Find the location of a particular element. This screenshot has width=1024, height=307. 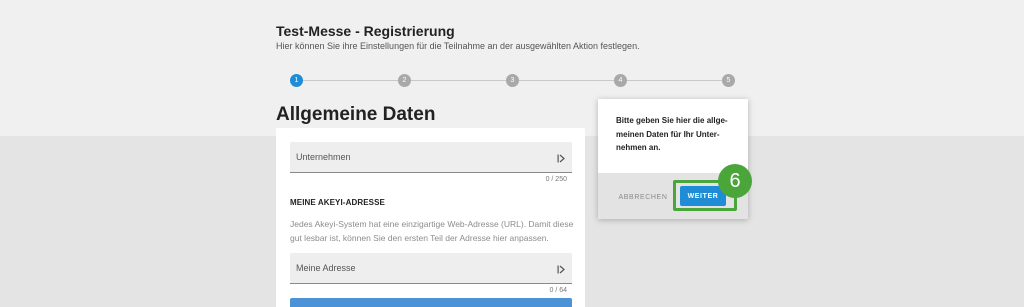

step-2: 2 is located at coordinates (404, 80).